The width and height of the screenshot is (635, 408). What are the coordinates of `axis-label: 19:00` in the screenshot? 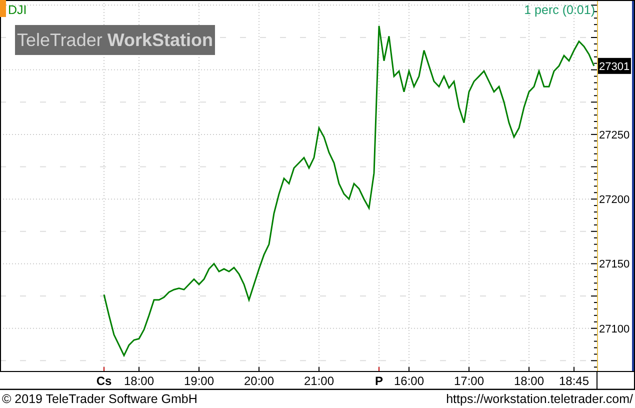 It's located at (199, 381).